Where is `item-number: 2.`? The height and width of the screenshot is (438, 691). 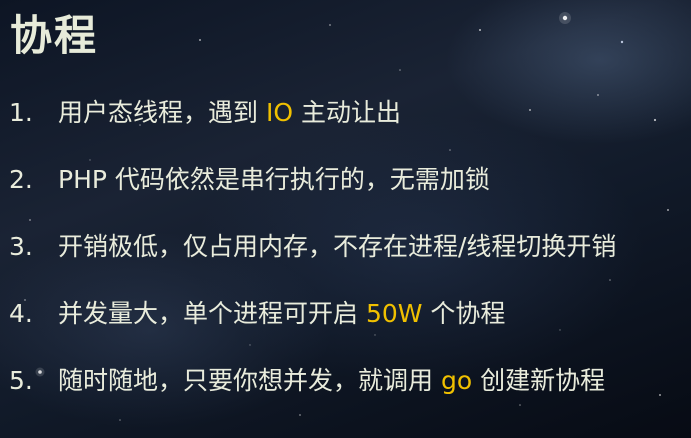 item-number: 2. is located at coordinates (21, 179).